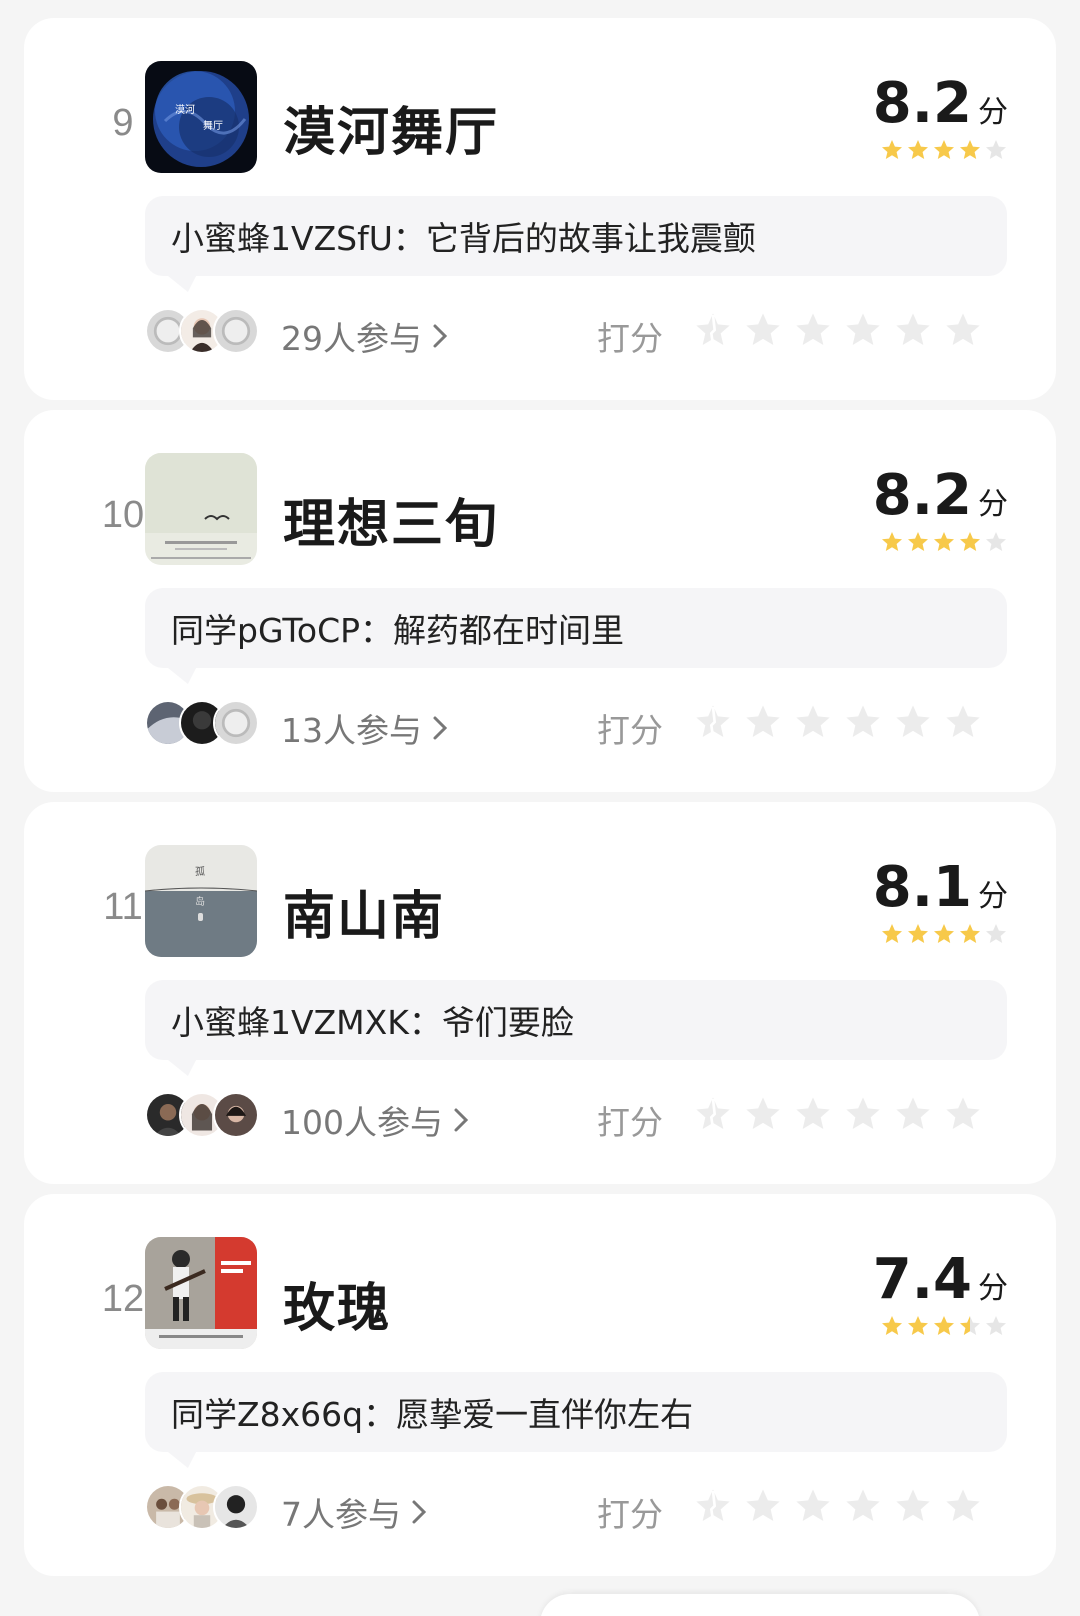 This screenshot has width=1080, height=1616. What do you see at coordinates (302, 730) in the screenshot?
I see `participants-count: 13` at bounding box center [302, 730].